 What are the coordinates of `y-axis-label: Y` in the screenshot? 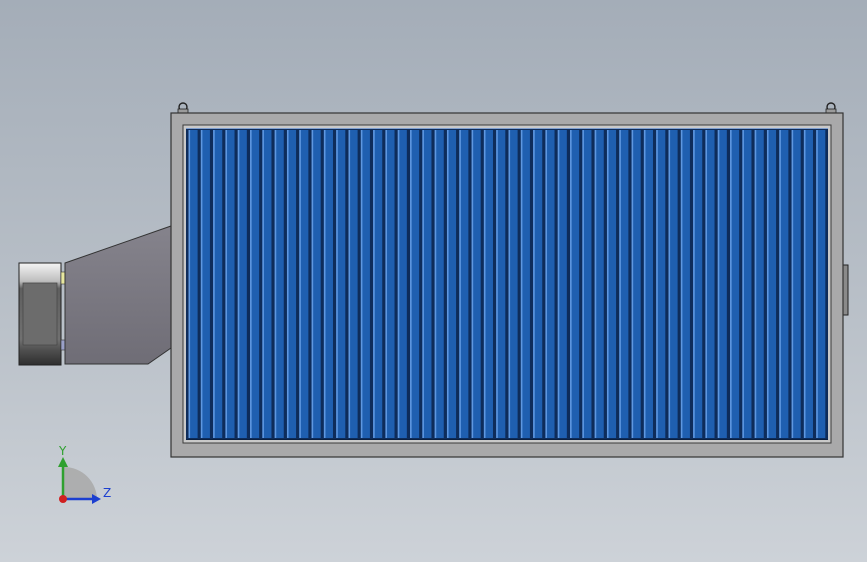 It's located at (62, 451).